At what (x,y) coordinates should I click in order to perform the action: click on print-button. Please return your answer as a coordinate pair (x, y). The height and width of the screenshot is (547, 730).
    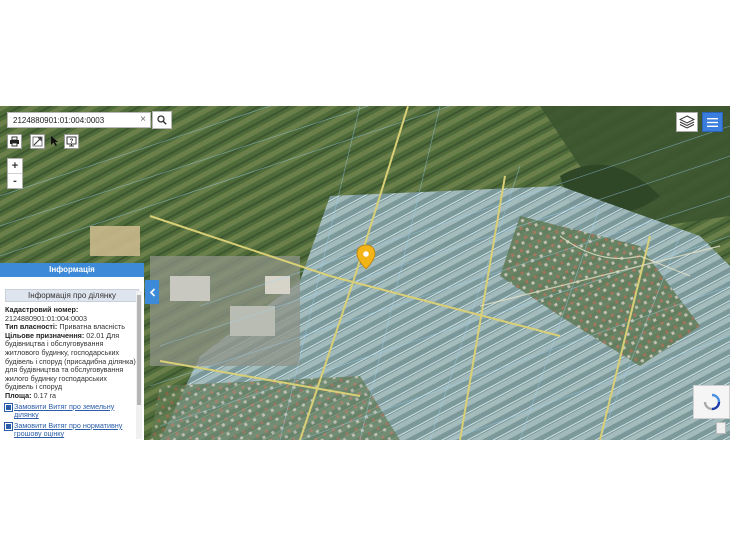
    Looking at the image, I should click on (14, 141).